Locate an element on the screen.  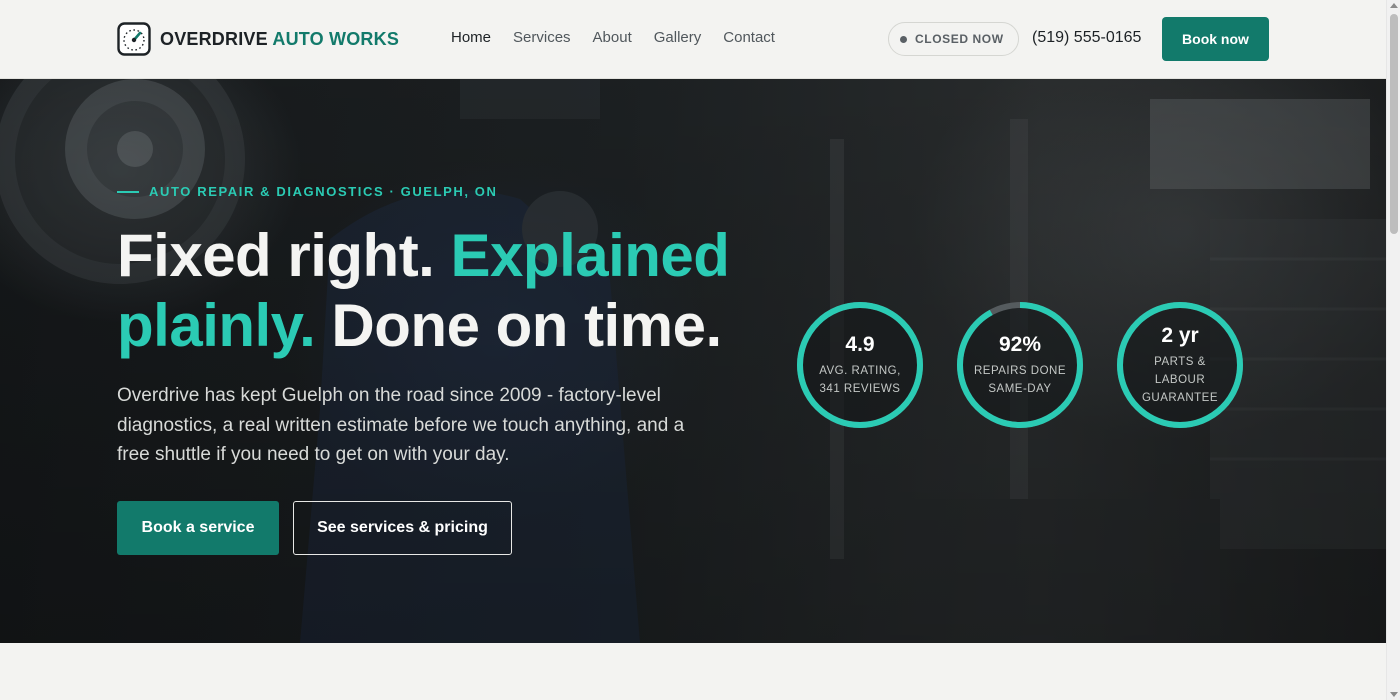
open-status-badge: CLOSED NOW is located at coordinates (953, 39).